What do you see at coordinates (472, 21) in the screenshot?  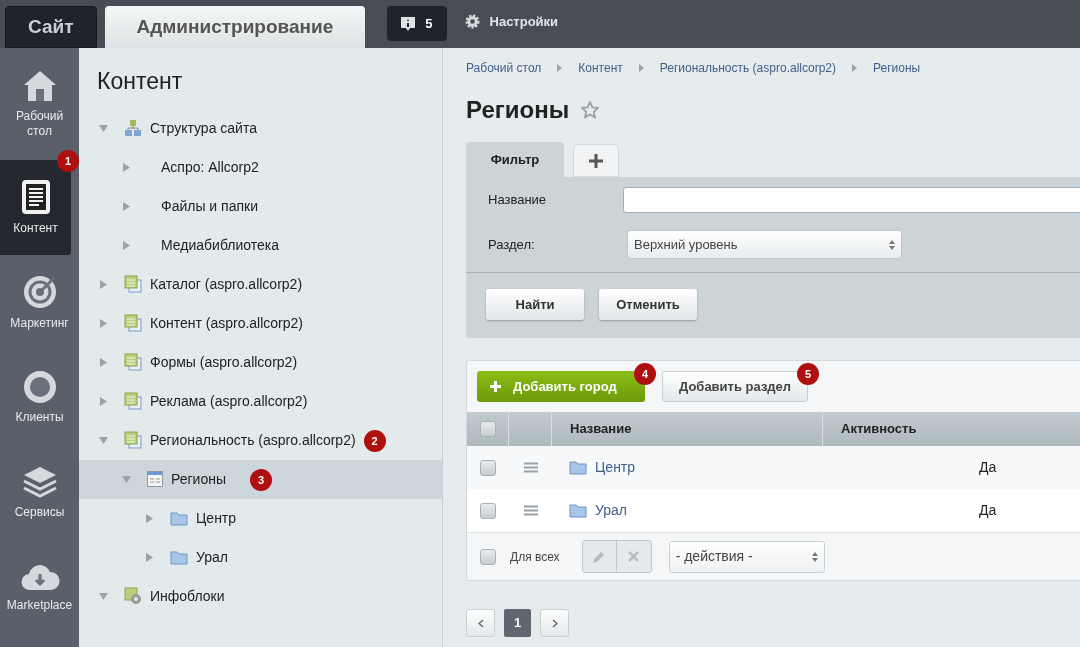 I see `settings-icon` at bounding box center [472, 21].